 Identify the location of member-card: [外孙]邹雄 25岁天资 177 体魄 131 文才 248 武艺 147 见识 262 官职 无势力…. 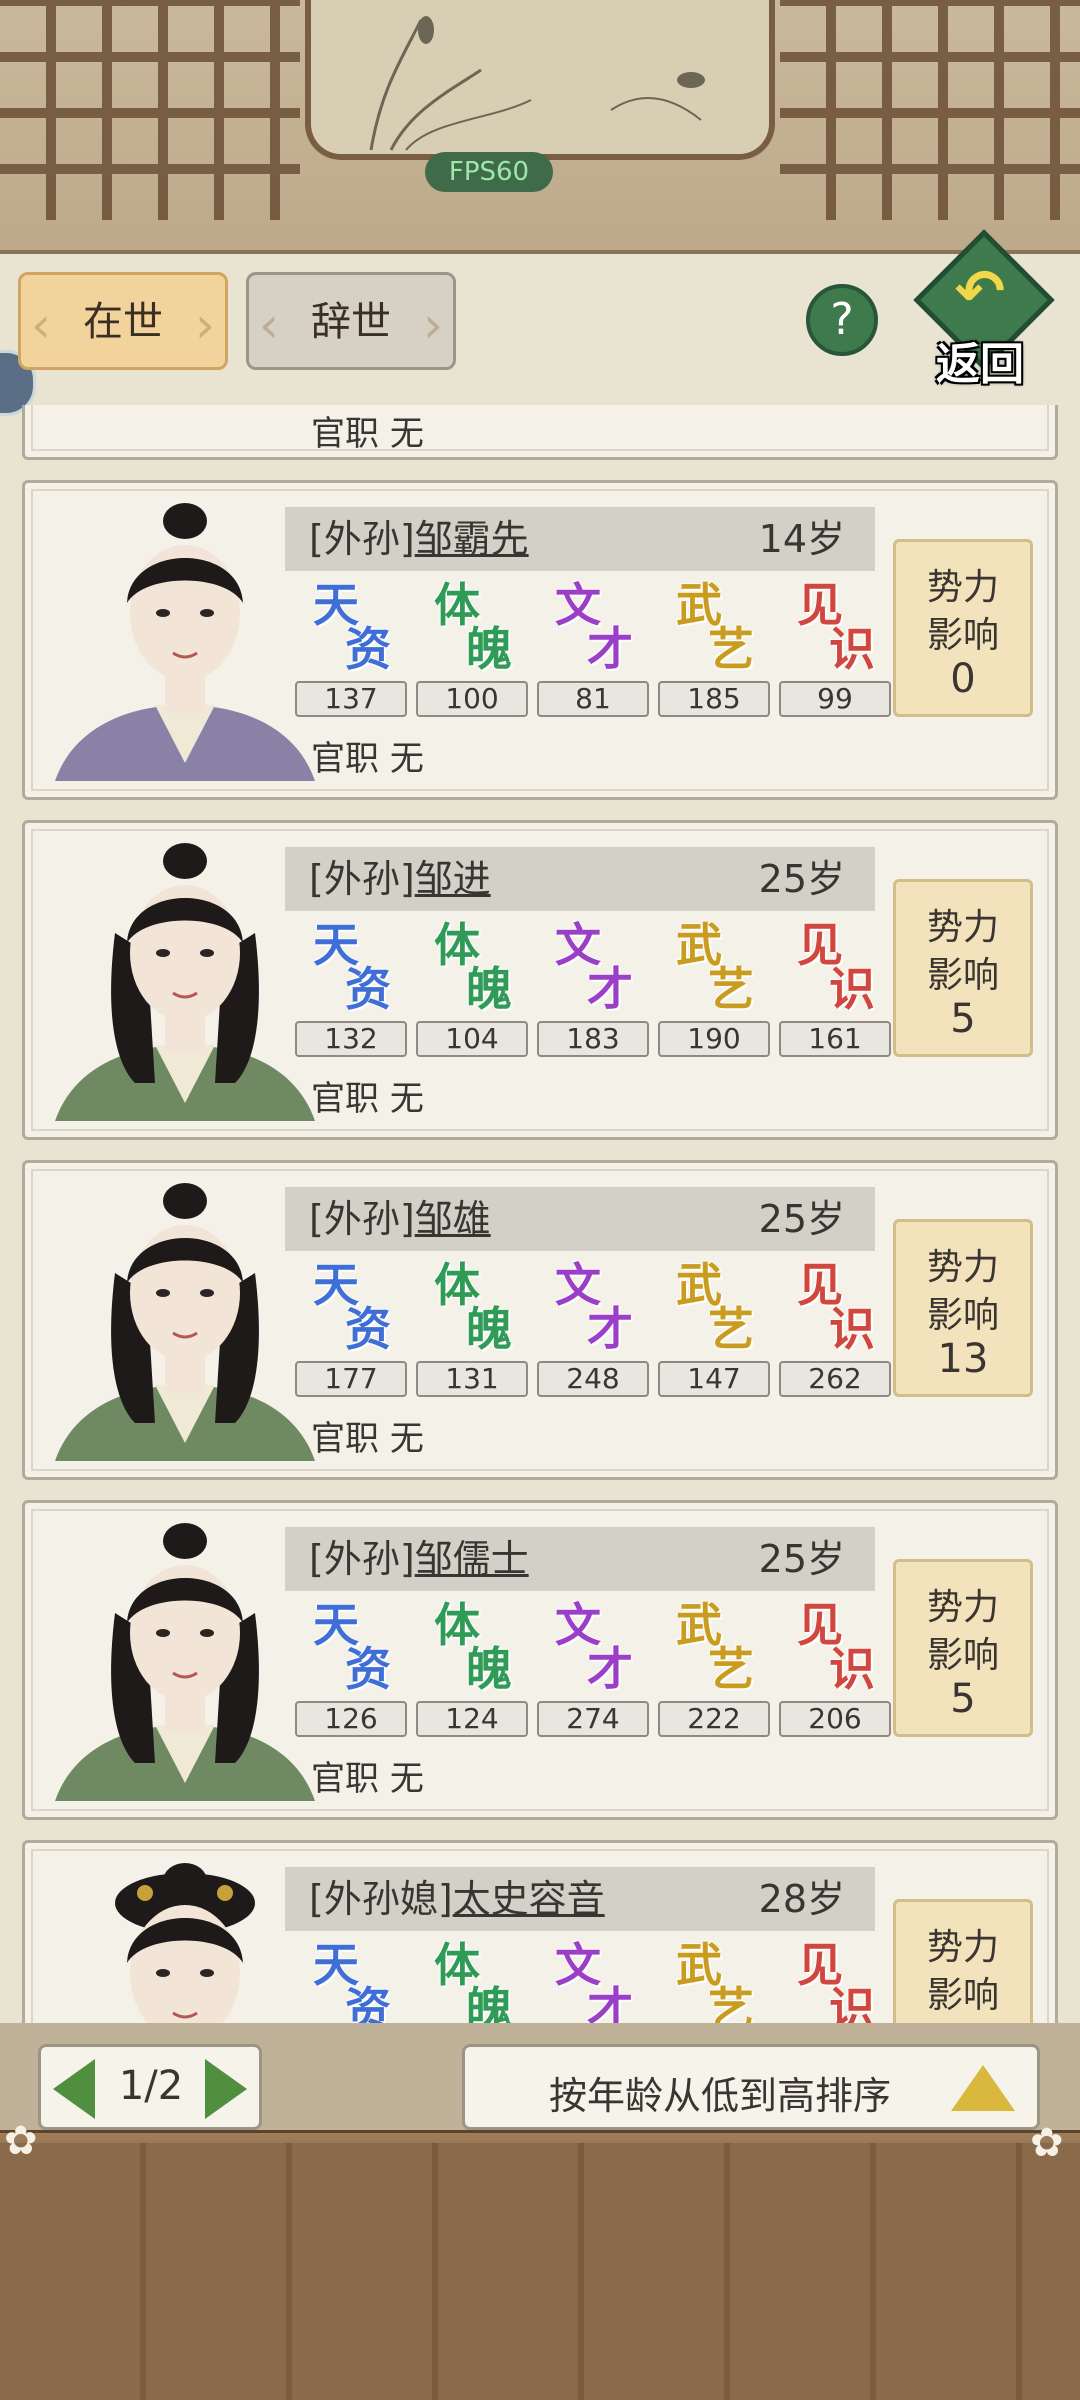
(540, 1320).